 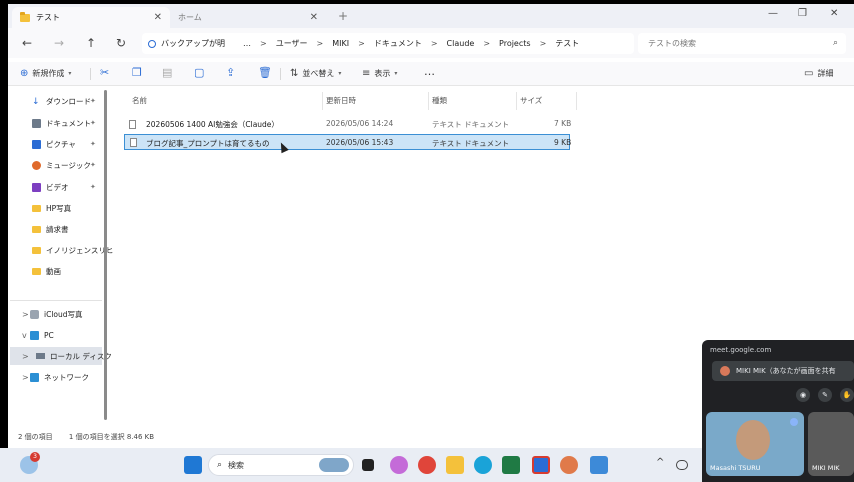 I want to click on sidebar-item-pictures: ピクチャ ✦, so click(x=64, y=144).